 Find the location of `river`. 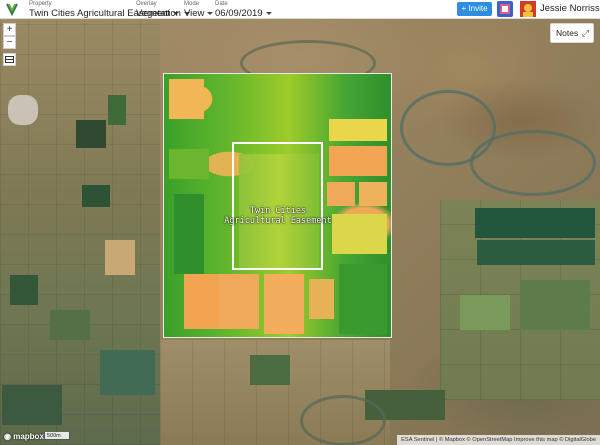

river is located at coordinates (533, 163).